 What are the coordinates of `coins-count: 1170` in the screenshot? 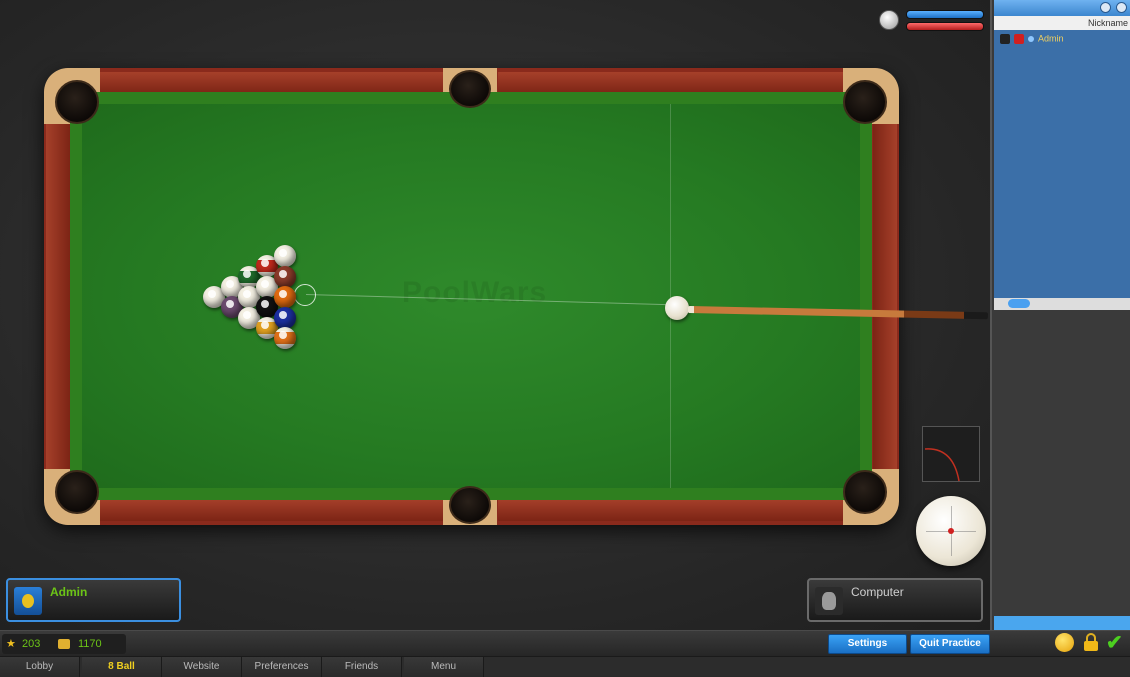 It's located at (90, 644).